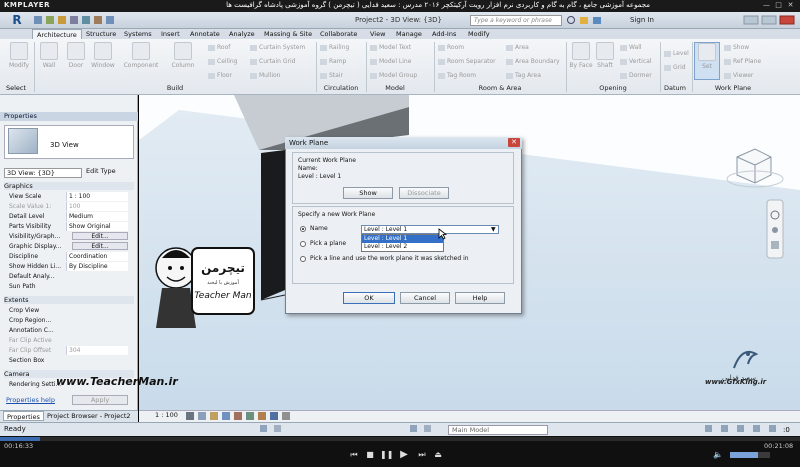 This screenshot has height=467, width=800. I want to click on wall-opening-button: Wall, so click(631, 47).